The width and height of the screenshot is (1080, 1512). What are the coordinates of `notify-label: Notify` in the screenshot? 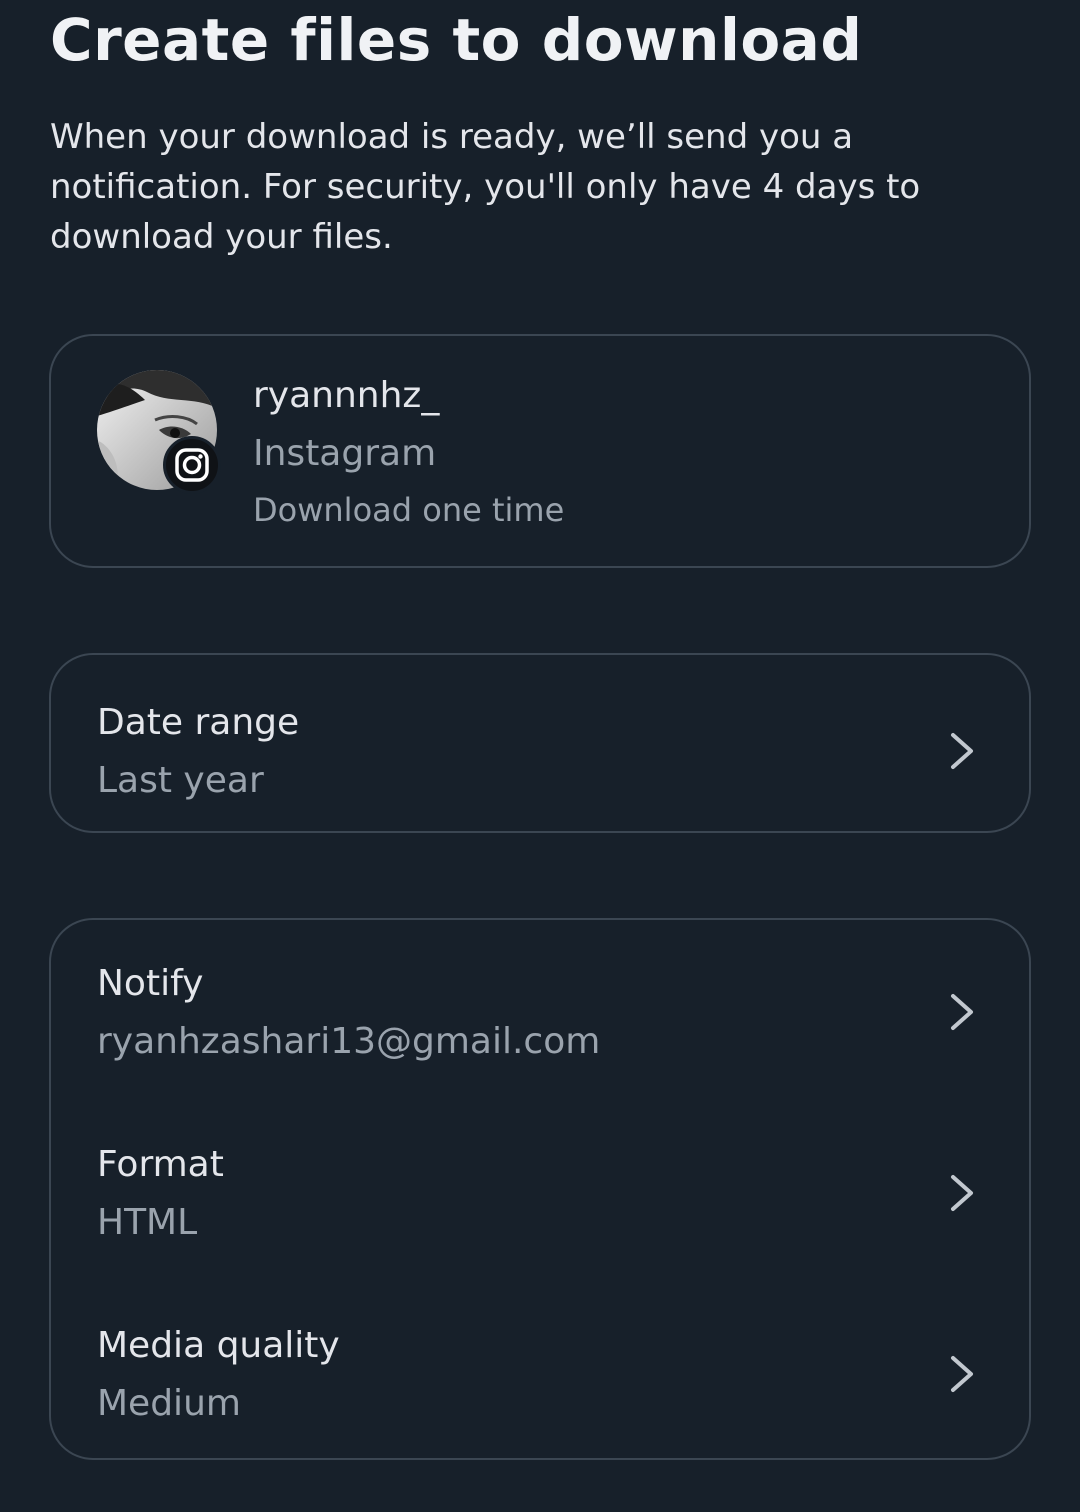 It's located at (150, 983).